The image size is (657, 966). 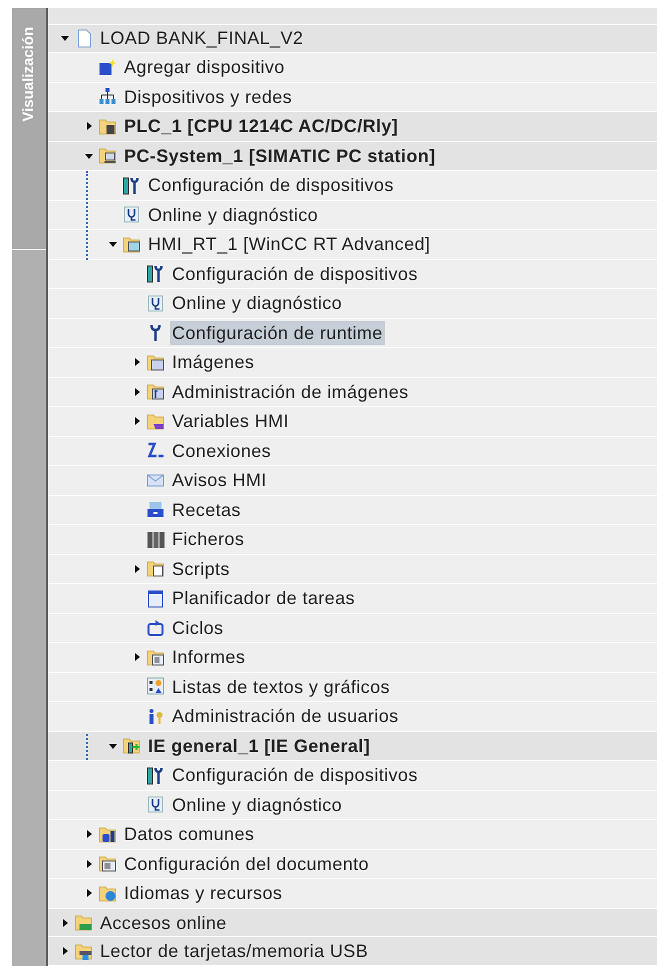 What do you see at coordinates (204, 67) in the screenshot?
I see `tree-item: Agregar dispositivo` at bounding box center [204, 67].